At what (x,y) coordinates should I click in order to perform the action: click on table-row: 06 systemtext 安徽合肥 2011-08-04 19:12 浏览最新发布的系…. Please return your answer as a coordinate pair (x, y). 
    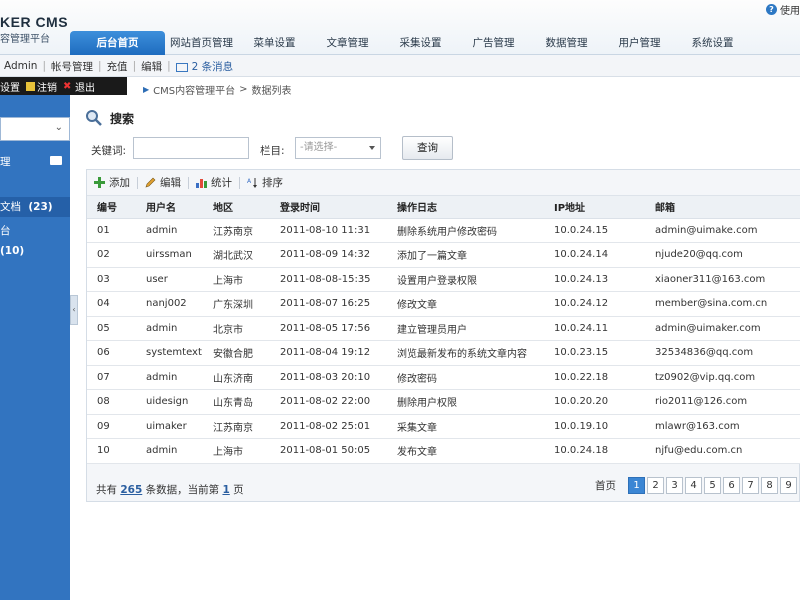
    Looking at the image, I should click on (443, 353).